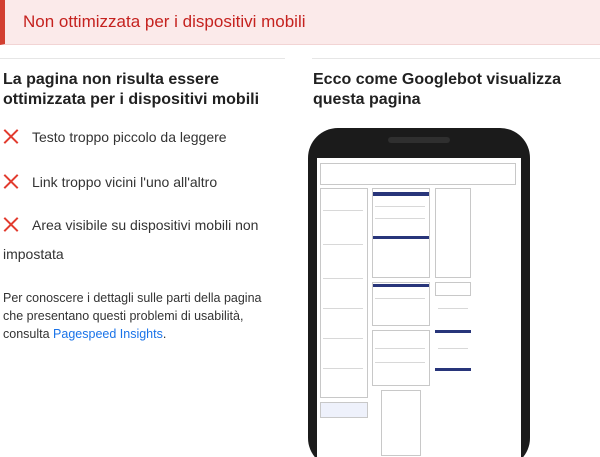  What do you see at coordinates (419, 140) in the screenshot?
I see `phone-speaker` at bounding box center [419, 140].